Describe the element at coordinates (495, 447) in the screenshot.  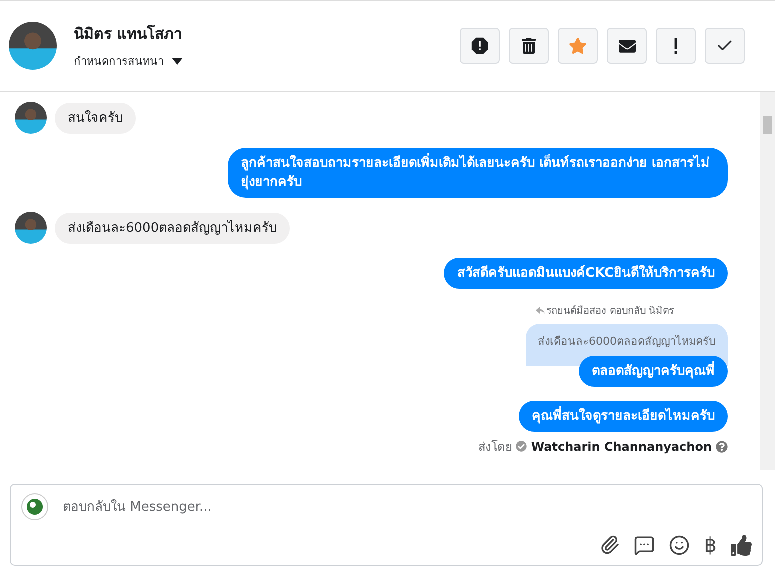
I see `sent-by-label: ส่งโดย` at that location.